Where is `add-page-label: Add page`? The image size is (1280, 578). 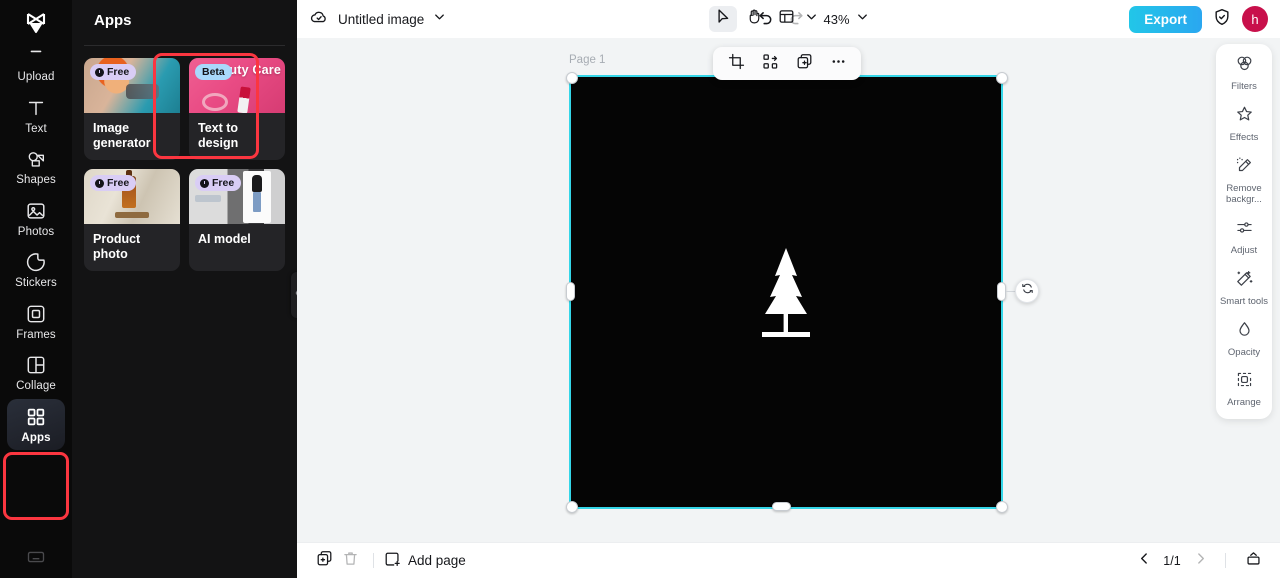 add-page-label: Add page is located at coordinates (437, 560).